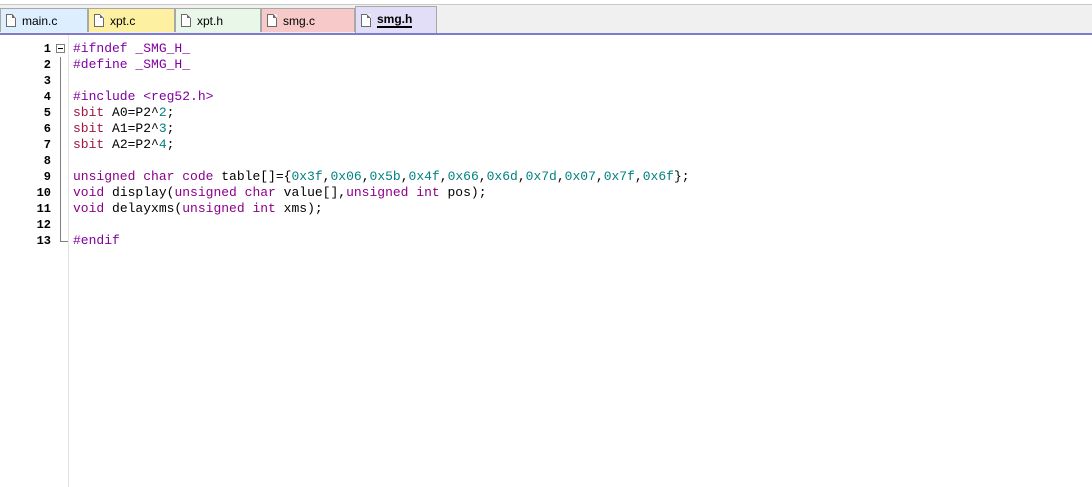 The height and width of the screenshot is (487, 1092). I want to click on code-token: 0x5b, so click(385, 176).